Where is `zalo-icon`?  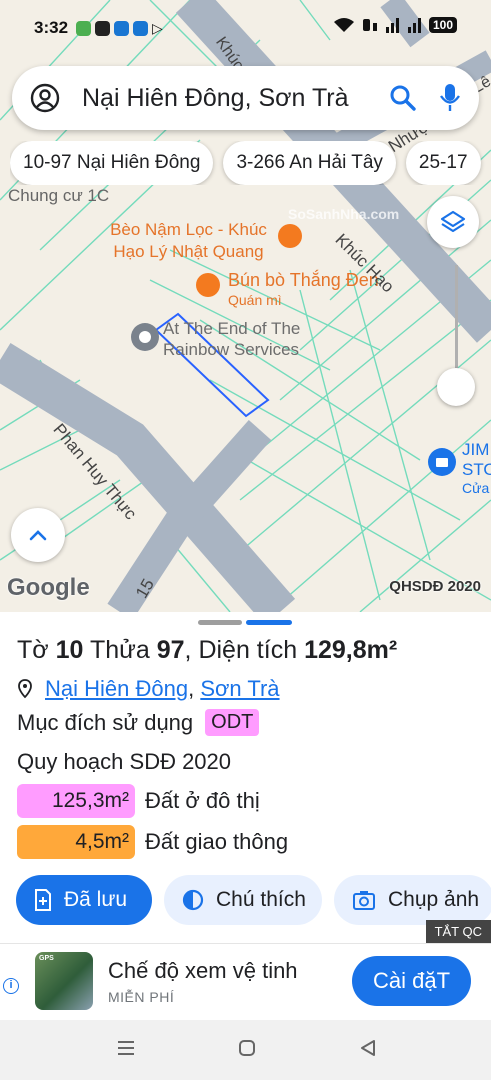
zalo-icon is located at coordinates (122, 28).